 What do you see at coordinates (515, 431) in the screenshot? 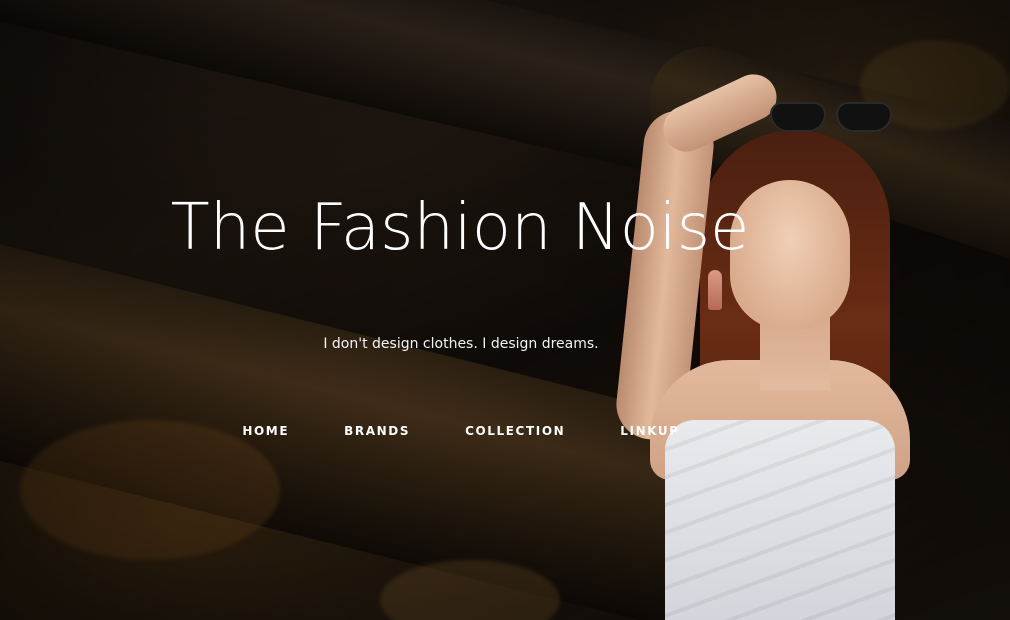
I see `nav-collection: COLLECTION` at bounding box center [515, 431].